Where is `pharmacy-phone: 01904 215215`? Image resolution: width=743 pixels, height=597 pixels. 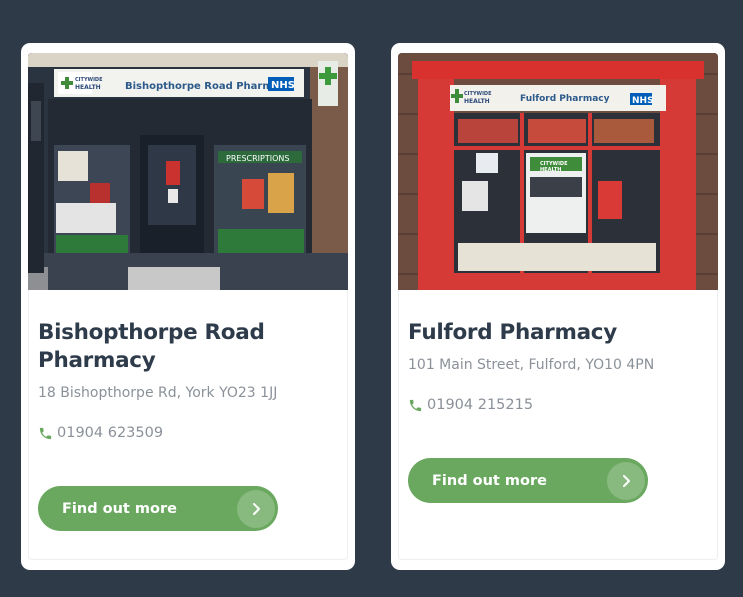 pharmacy-phone: 01904 215215 is located at coordinates (558, 405).